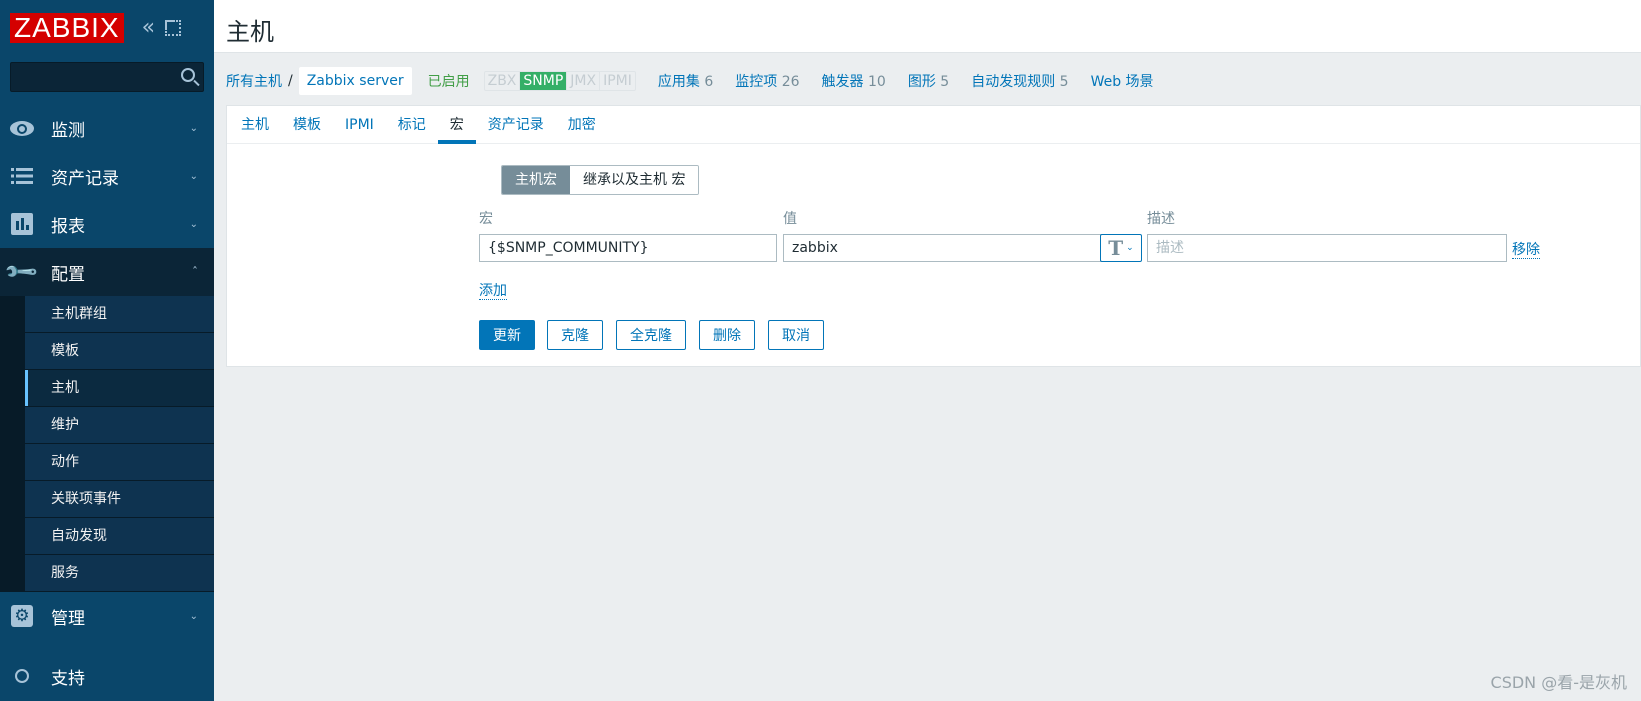  What do you see at coordinates (628, 248) in the screenshot?
I see `macro-name-input: {$SNMP_COMMUNITY}` at bounding box center [628, 248].